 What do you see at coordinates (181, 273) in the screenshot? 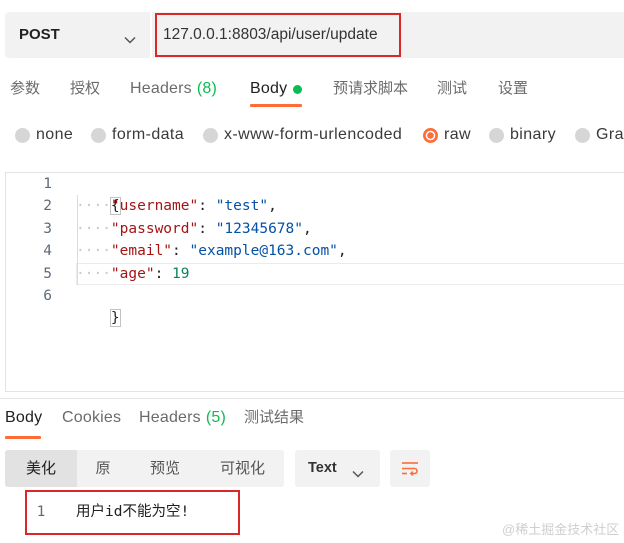
I see `json-number-value: 19` at bounding box center [181, 273].